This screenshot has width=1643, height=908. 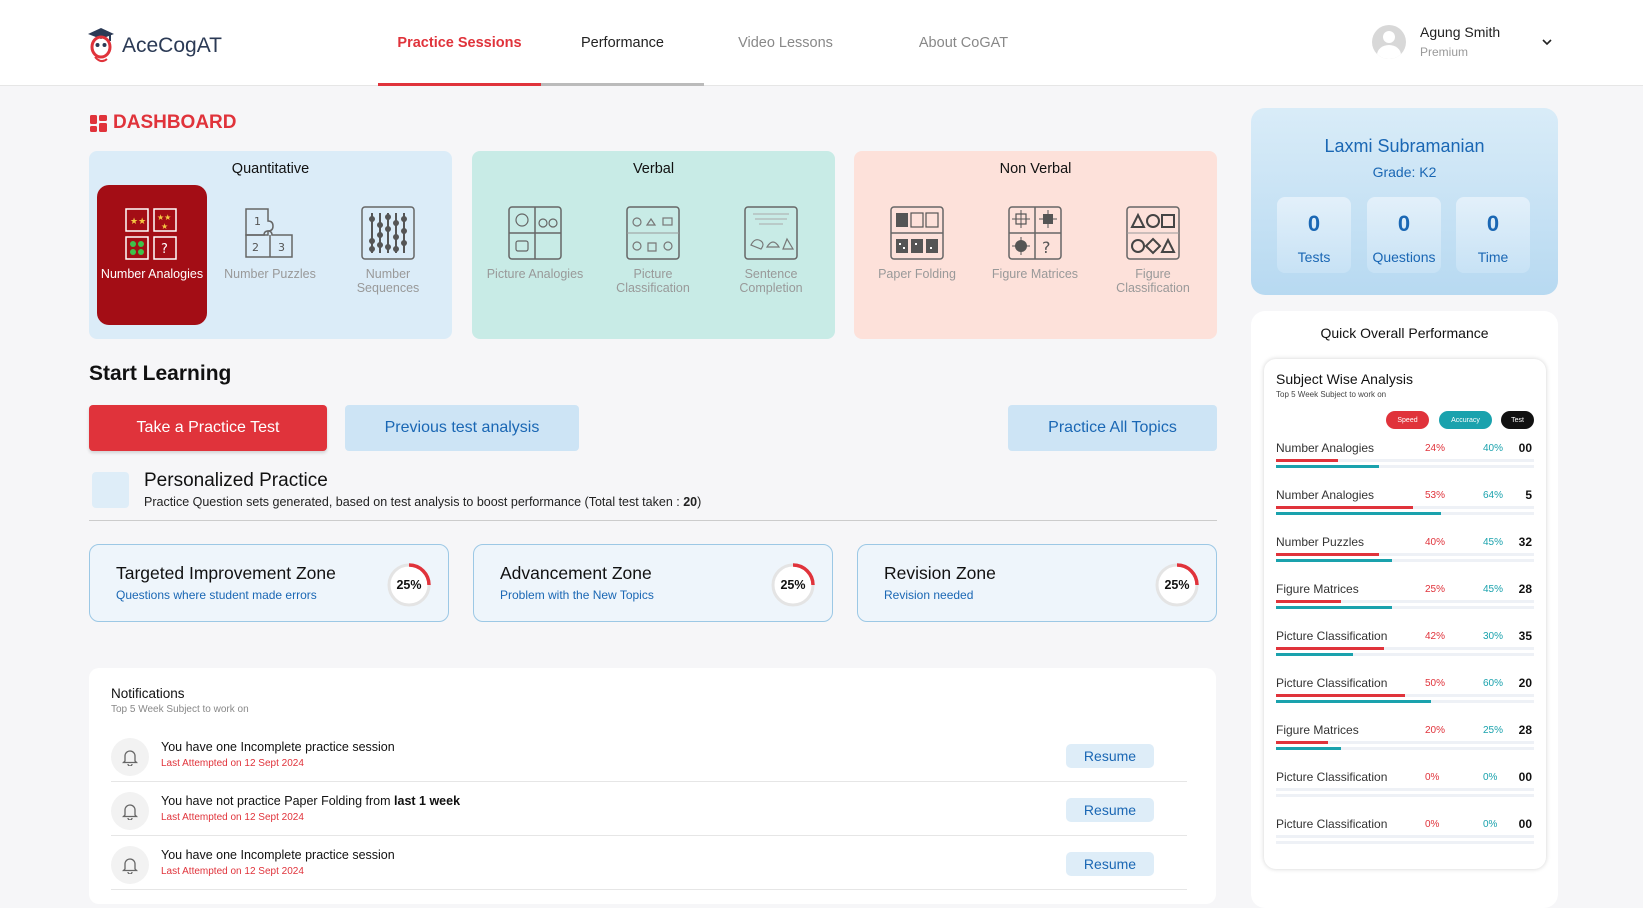 I want to click on topic-paper-folding: Paper Folding, so click(x=917, y=255).